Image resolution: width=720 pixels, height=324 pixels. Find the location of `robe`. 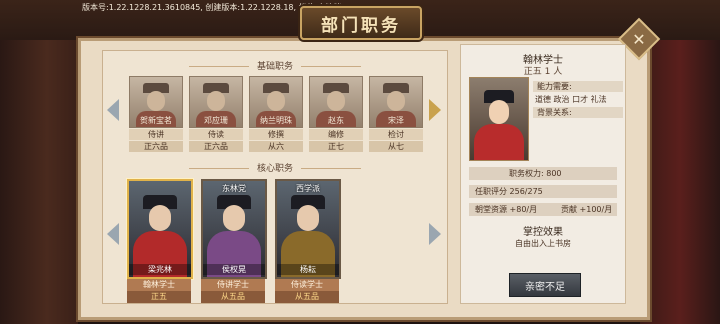

robe is located at coordinates (499, 142).